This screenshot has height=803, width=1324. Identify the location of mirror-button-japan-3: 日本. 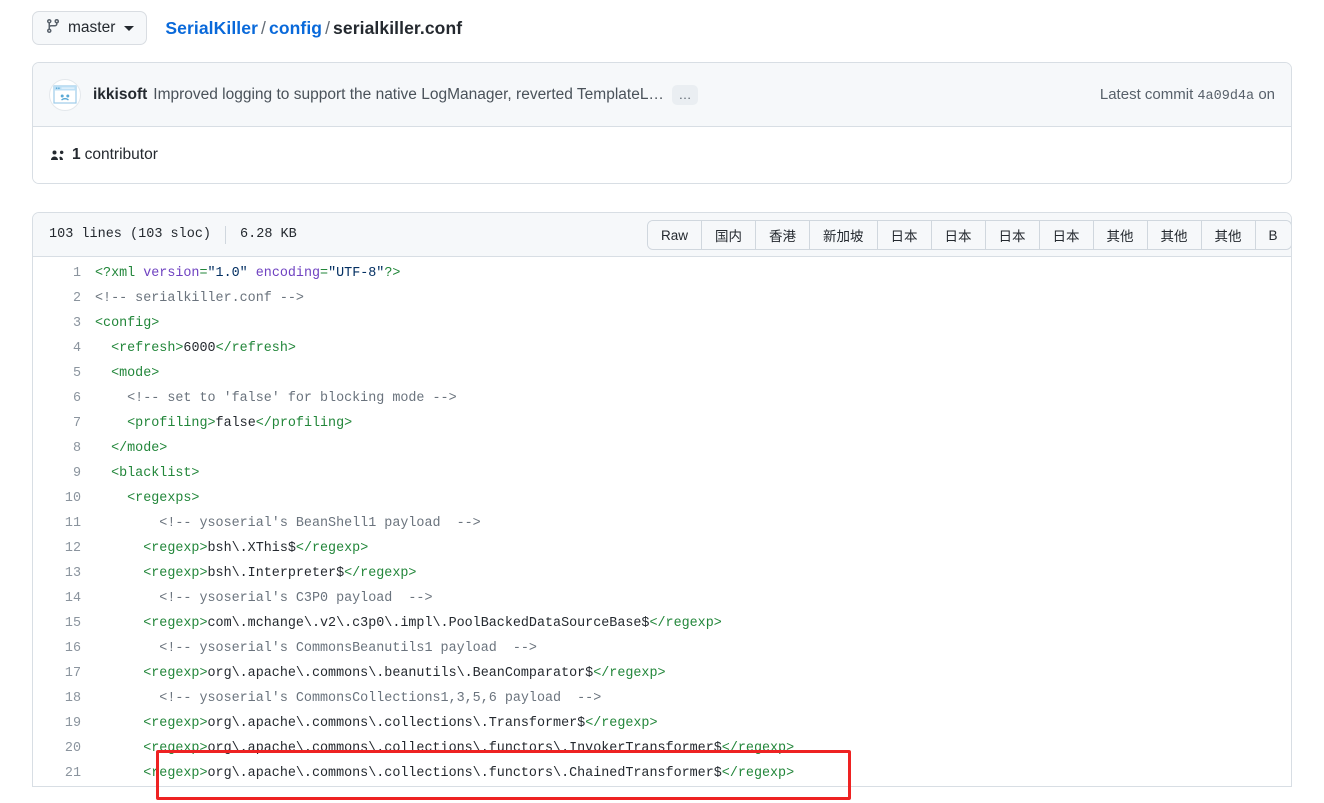
(1012, 235).